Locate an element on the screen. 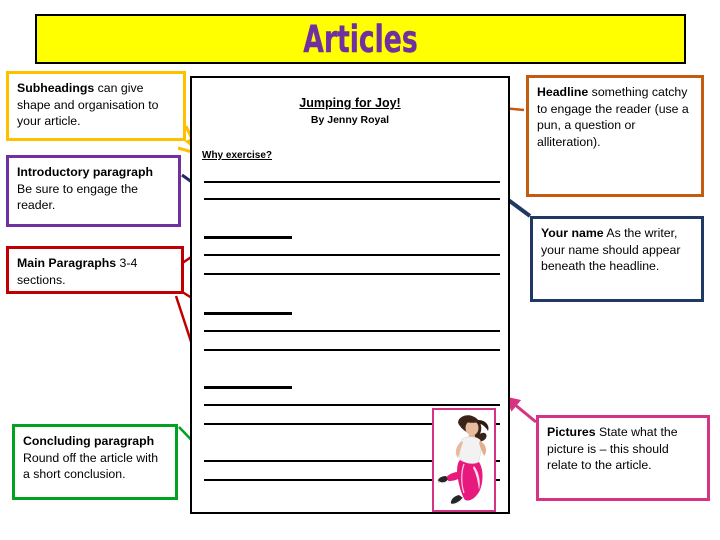 The height and width of the screenshot is (540, 720). article-subheading: Why exercise? is located at coordinates (237, 155).